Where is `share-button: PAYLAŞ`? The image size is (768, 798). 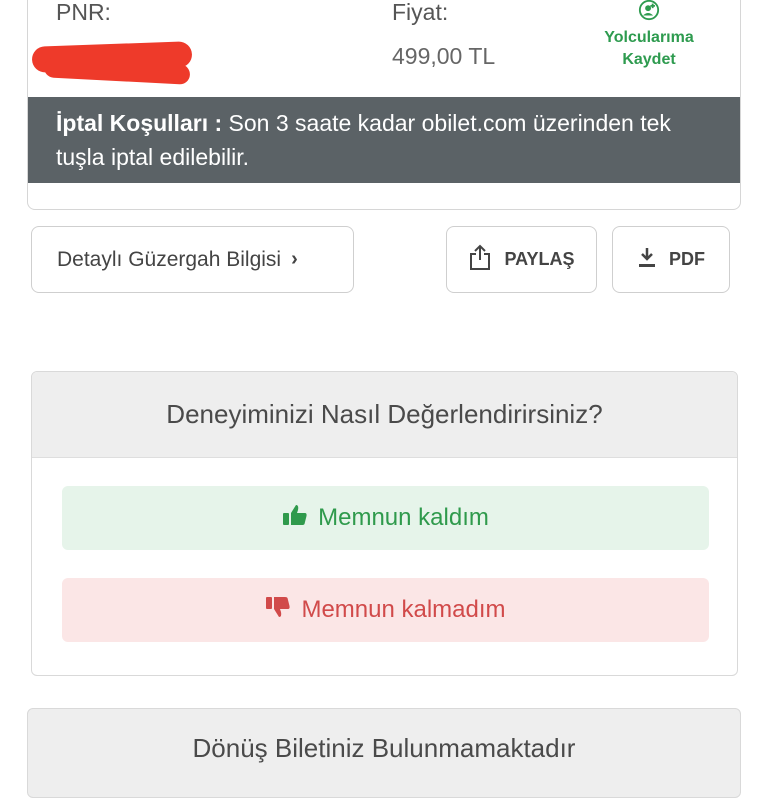 share-button: PAYLAŞ is located at coordinates (521, 259).